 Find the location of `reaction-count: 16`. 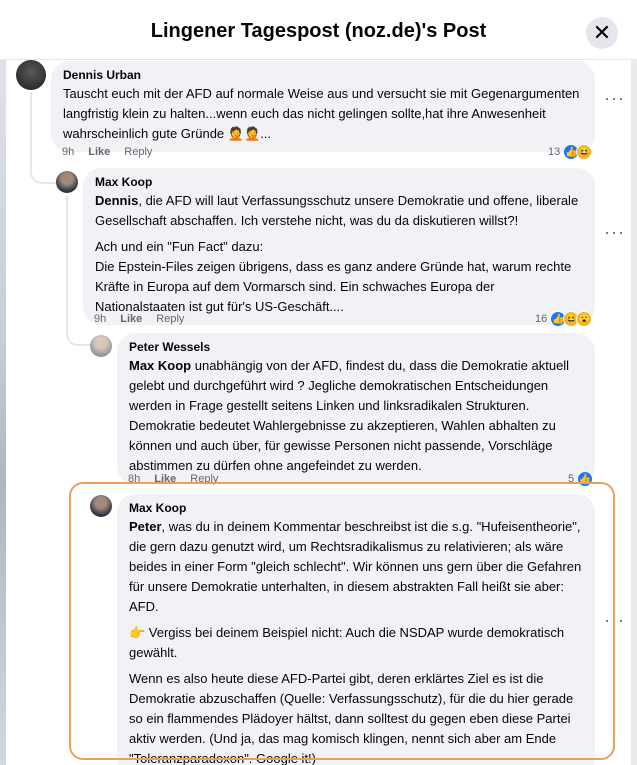

reaction-count: 16 is located at coordinates (541, 319).